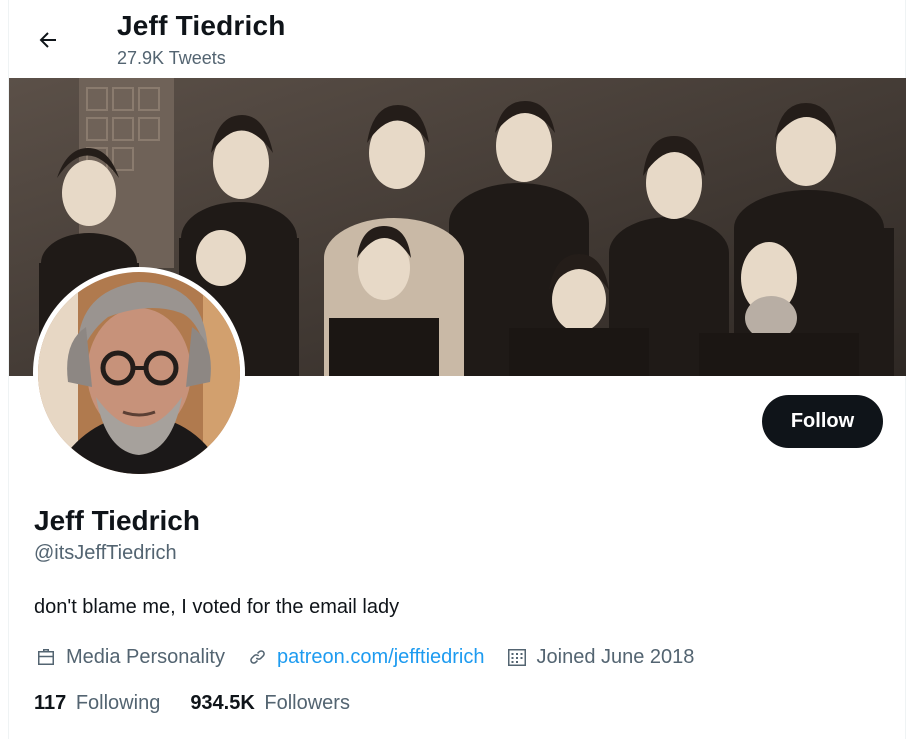 This screenshot has width=914, height=739. I want to click on profile-name: Jeff Tiedrich, so click(117, 520).